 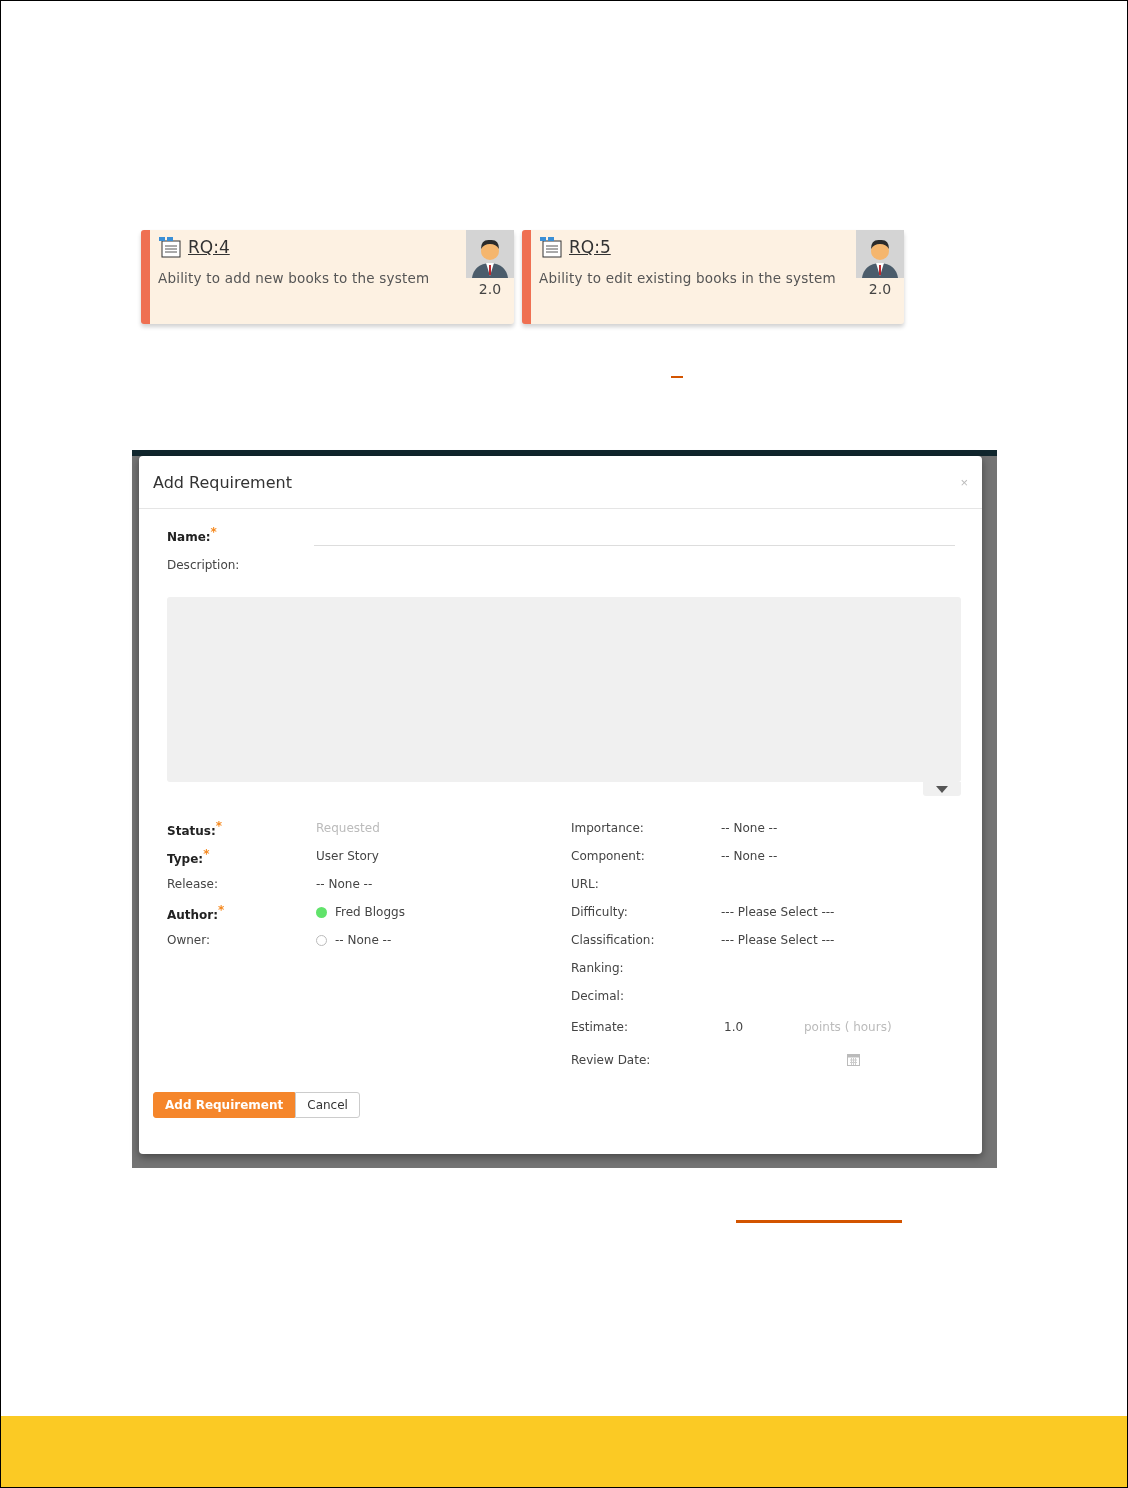 I want to click on field-label: Release:, so click(x=193, y=884).